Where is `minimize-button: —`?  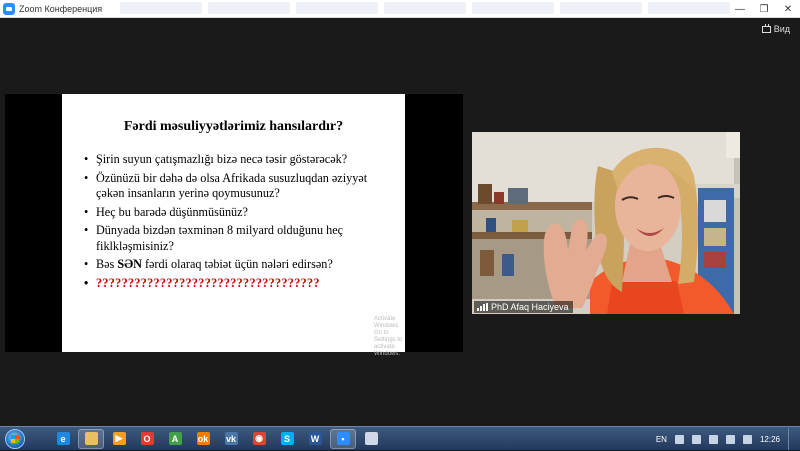 minimize-button: — is located at coordinates (740, 9).